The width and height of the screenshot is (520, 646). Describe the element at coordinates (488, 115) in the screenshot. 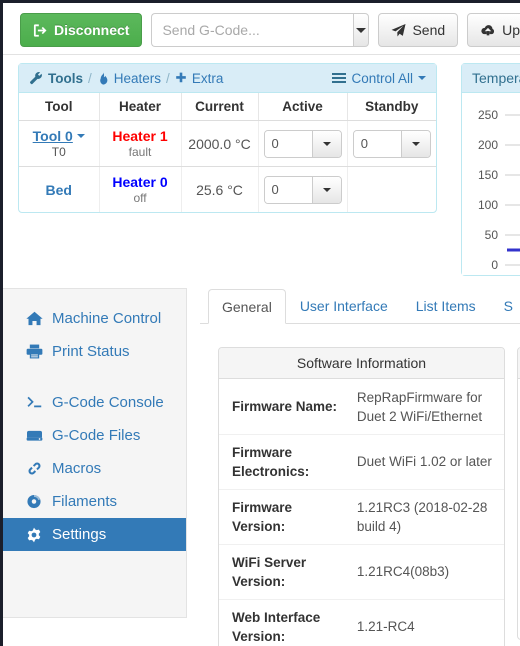

I see `y-tick-250: 250` at that location.